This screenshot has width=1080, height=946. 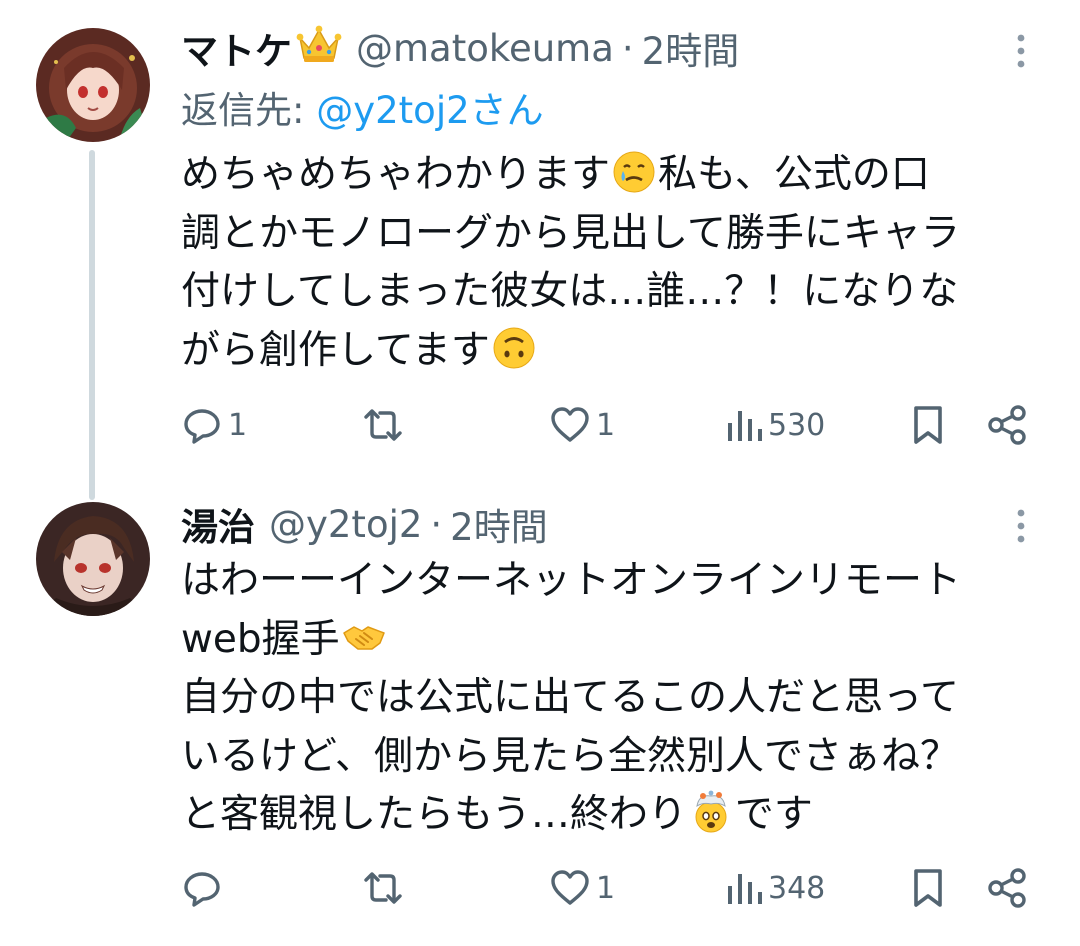 I want to click on reply-button, so click(x=204, y=888).